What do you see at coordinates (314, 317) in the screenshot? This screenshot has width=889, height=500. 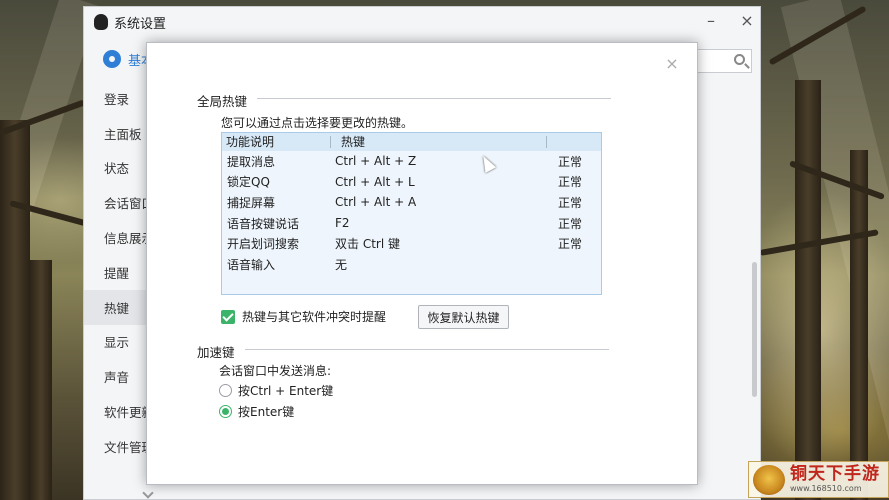 I see `conflict-checkbox-label: 热键与其它软件冲突时提醒` at bounding box center [314, 317].